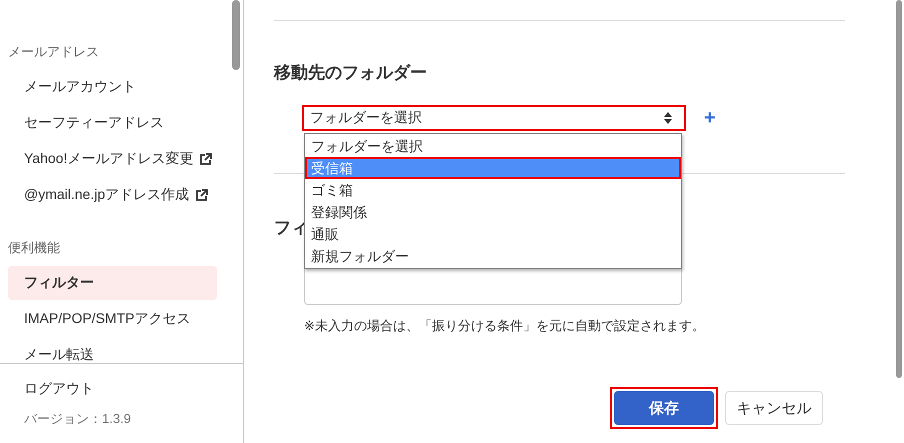 The image size is (904, 443). I want to click on section-title: 便利機能, so click(34, 248).